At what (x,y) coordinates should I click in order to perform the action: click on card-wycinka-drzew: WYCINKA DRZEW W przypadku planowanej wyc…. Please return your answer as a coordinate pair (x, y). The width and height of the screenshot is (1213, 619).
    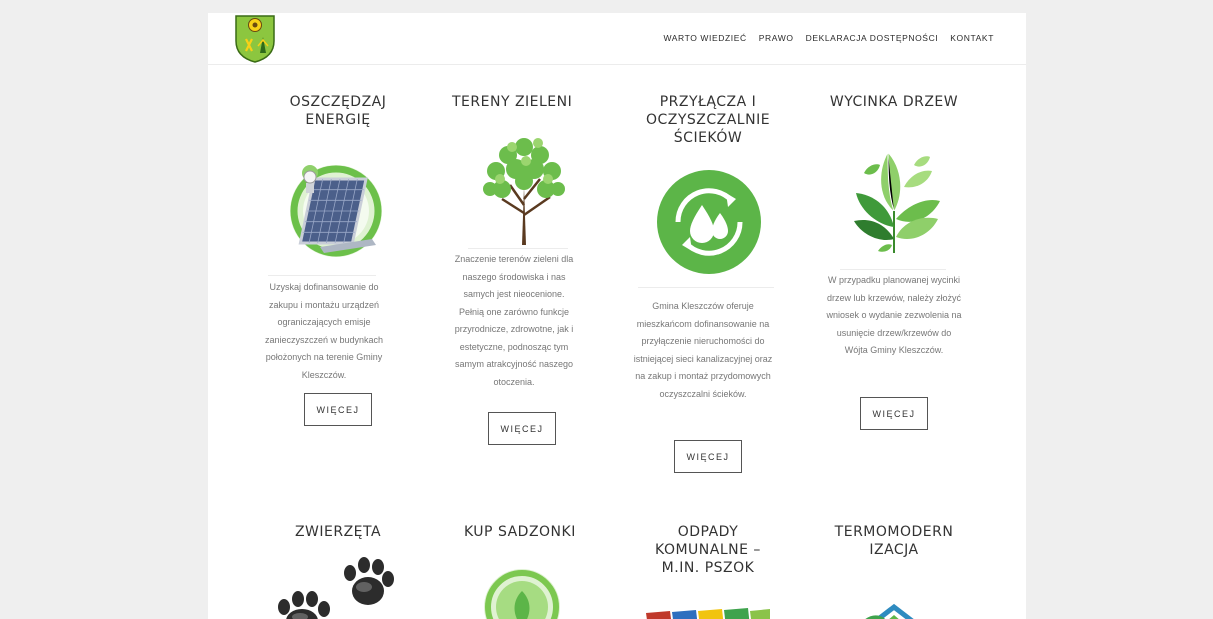
    Looking at the image, I should click on (894, 261).